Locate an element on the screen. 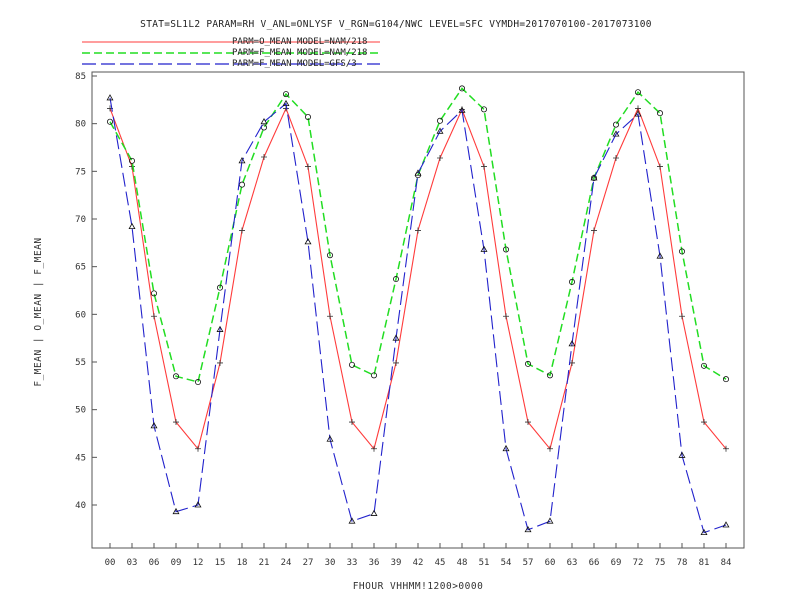  x-tick-label-54: 54 is located at coordinates (506, 563).